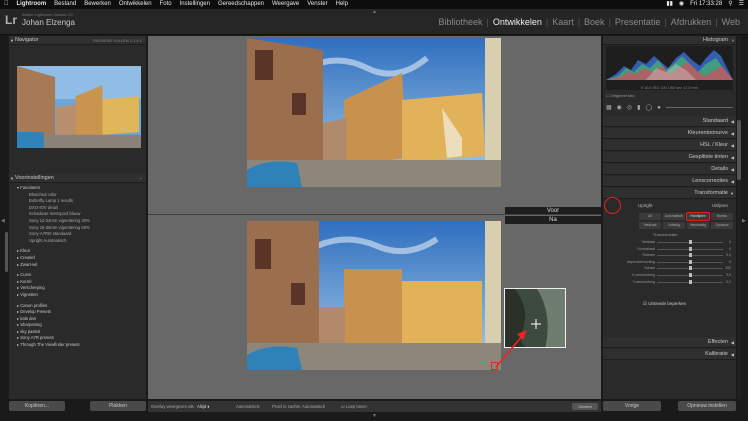 Image resolution: width=748 pixels, height=421 pixels. Describe the element at coordinates (674, 216) in the screenshot. I see `upright-auto-button: Automatisch` at that location.